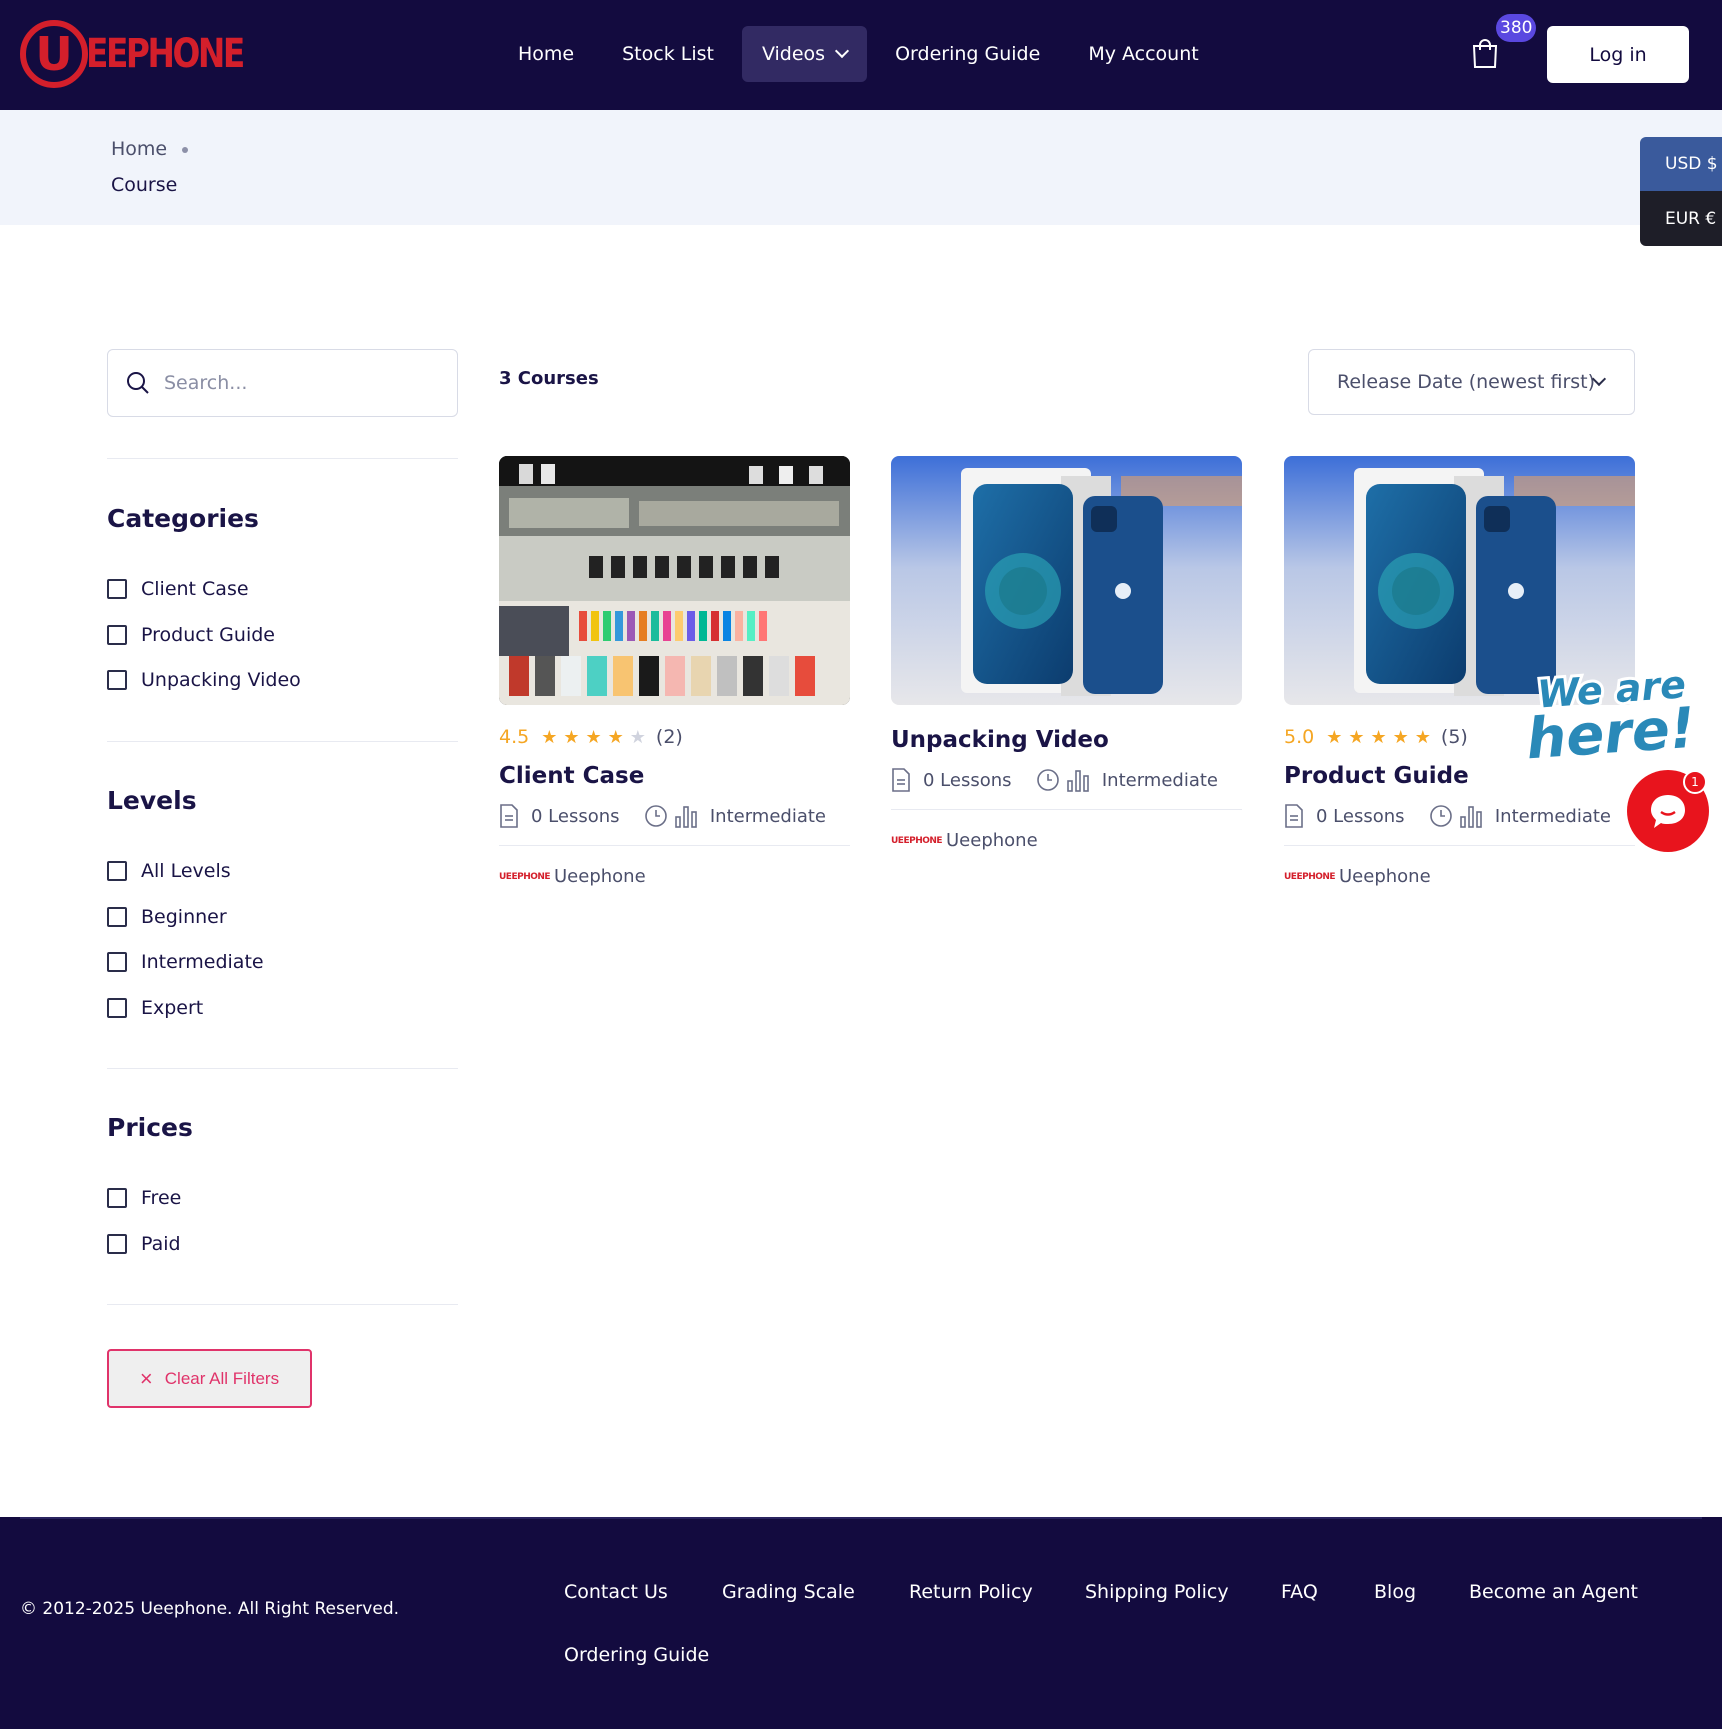  What do you see at coordinates (304, 383) in the screenshot?
I see `search-input` at bounding box center [304, 383].